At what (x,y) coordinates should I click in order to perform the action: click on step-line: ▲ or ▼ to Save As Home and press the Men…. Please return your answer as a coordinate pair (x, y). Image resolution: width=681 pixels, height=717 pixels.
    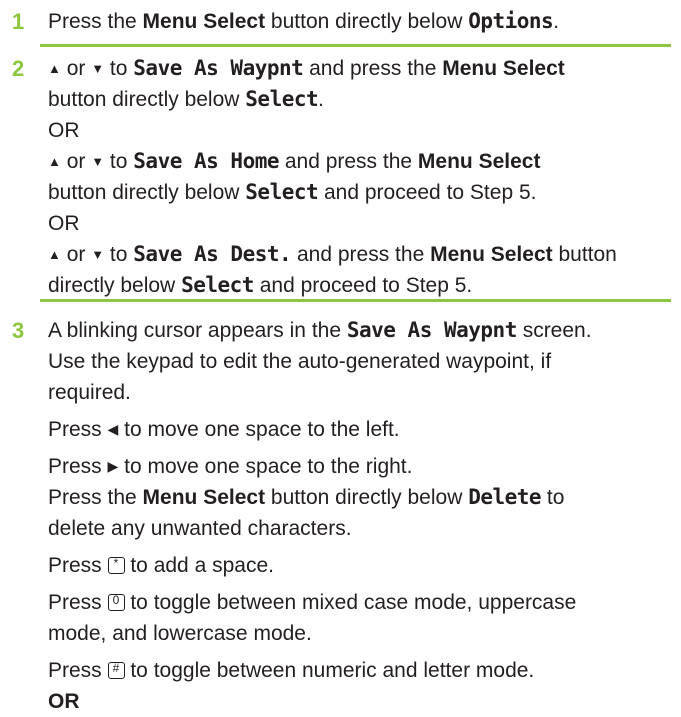
    Looking at the image, I should click on (360, 161).